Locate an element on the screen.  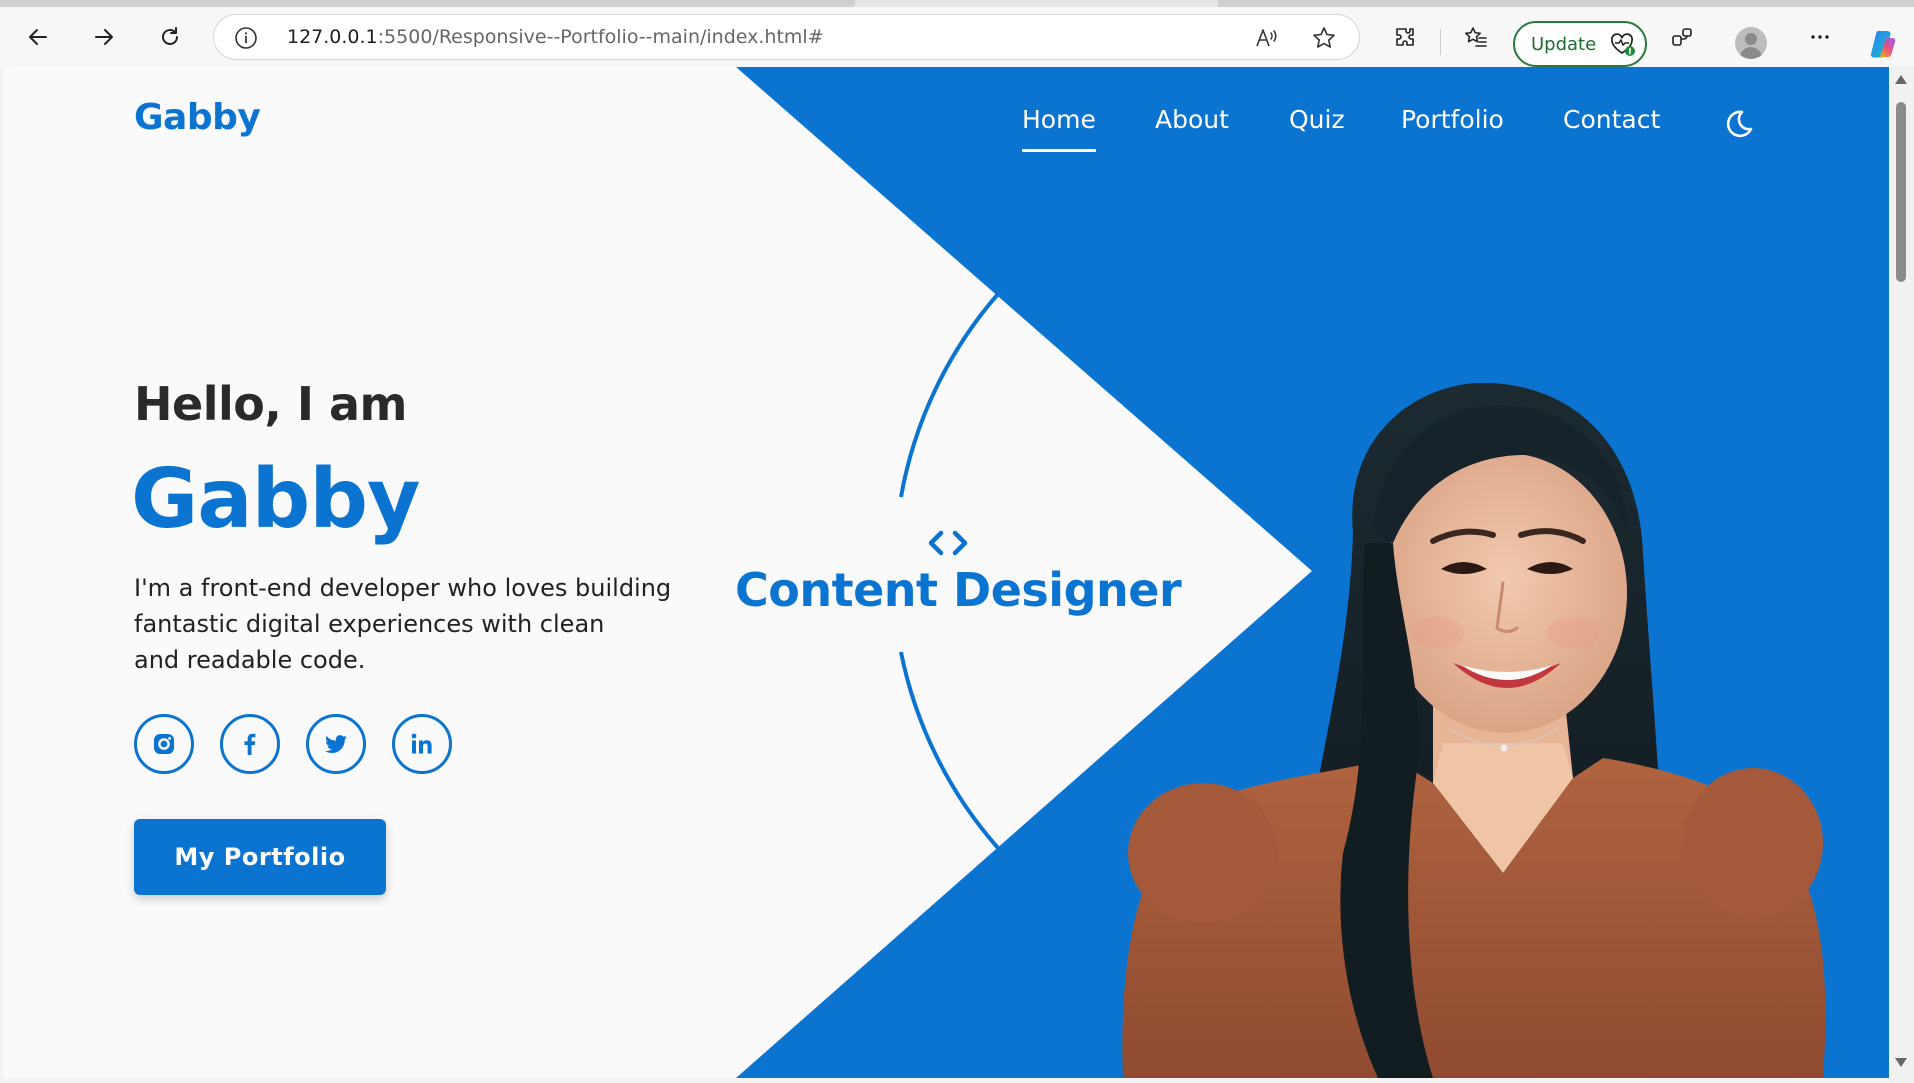
instagram-icon is located at coordinates (164, 744).